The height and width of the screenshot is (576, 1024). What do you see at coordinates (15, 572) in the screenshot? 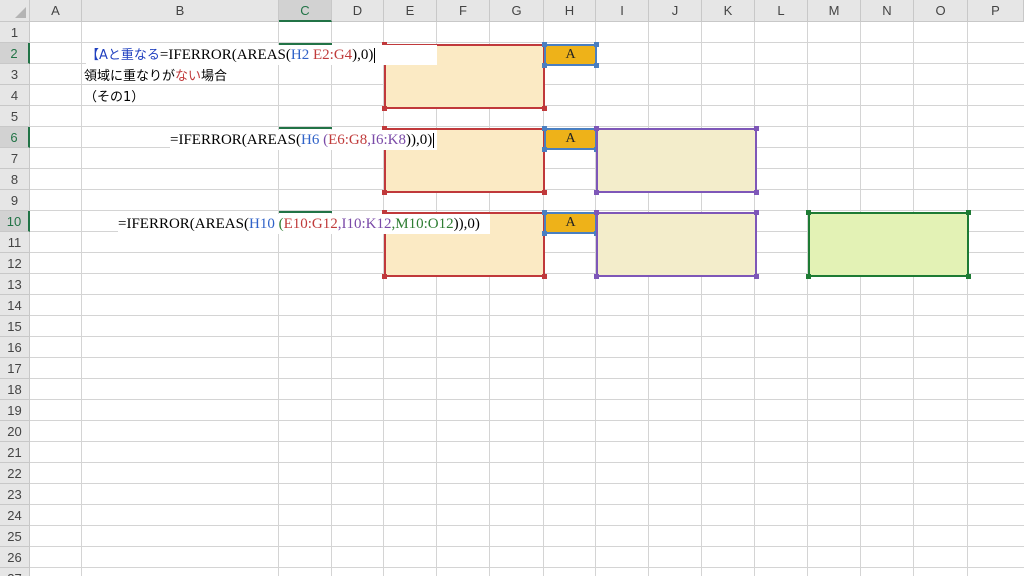
I see `row-header-27: 27` at bounding box center [15, 572].